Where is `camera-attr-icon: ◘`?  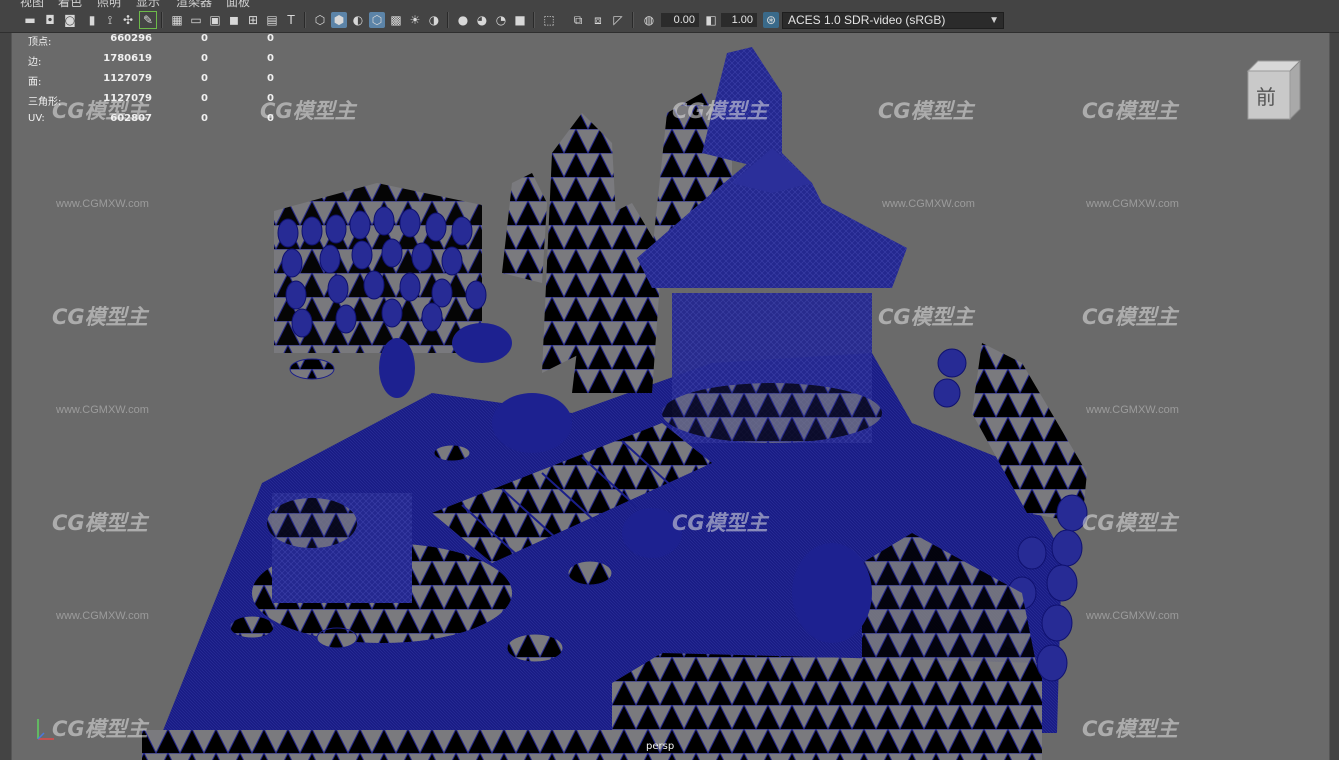
camera-attr-icon: ◘ is located at coordinates (50, 20).